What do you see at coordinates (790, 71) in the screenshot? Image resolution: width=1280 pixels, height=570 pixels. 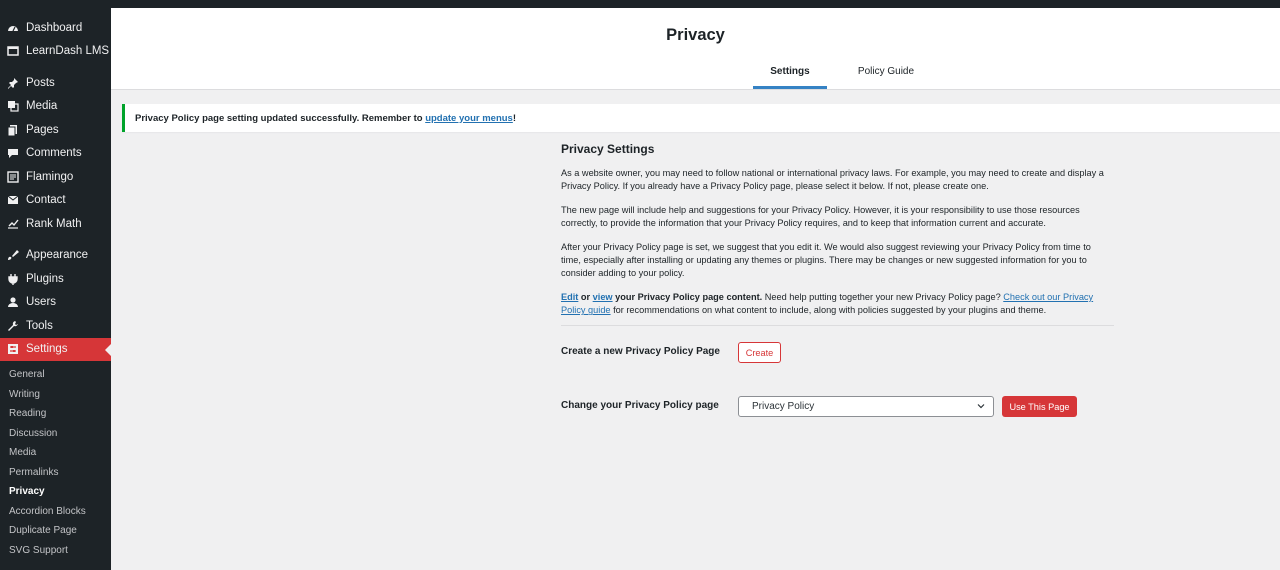 I see `tab-label: Settings` at bounding box center [790, 71].